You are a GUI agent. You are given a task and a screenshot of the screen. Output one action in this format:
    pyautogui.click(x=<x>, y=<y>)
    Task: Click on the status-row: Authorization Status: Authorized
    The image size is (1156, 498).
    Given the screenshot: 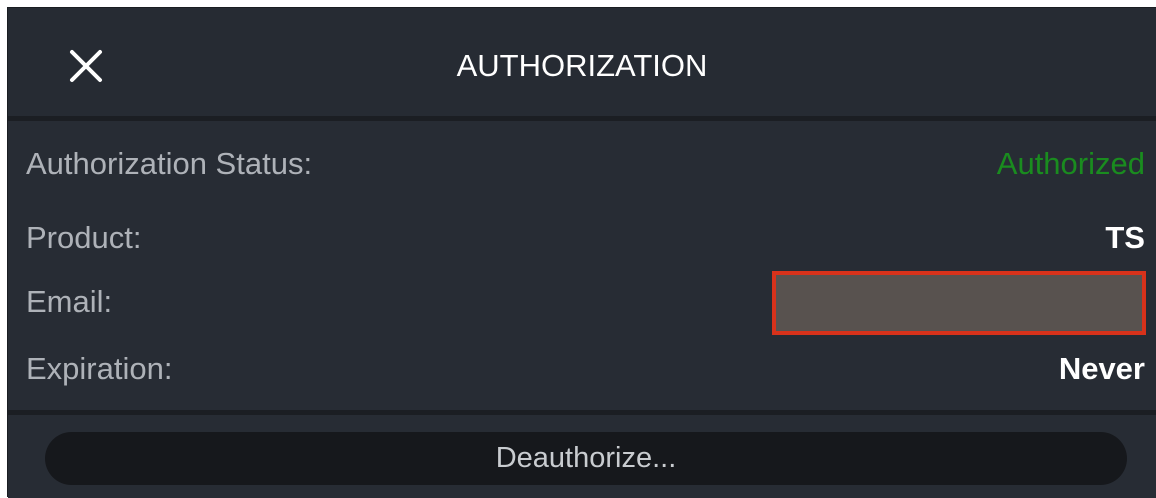 What is the action you would take?
    pyautogui.click(x=582, y=164)
    